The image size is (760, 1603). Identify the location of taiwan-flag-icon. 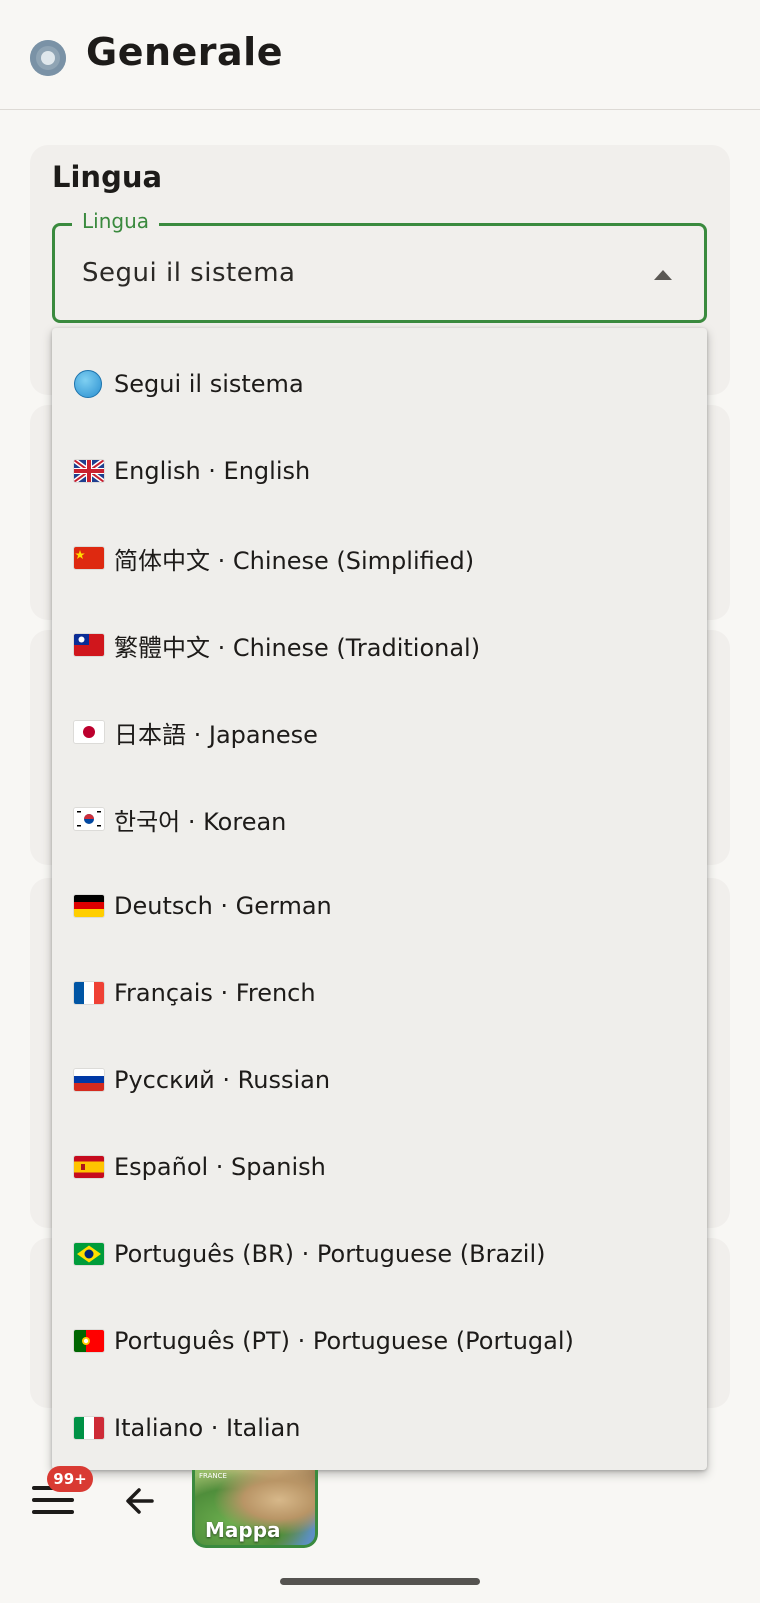
(89, 645).